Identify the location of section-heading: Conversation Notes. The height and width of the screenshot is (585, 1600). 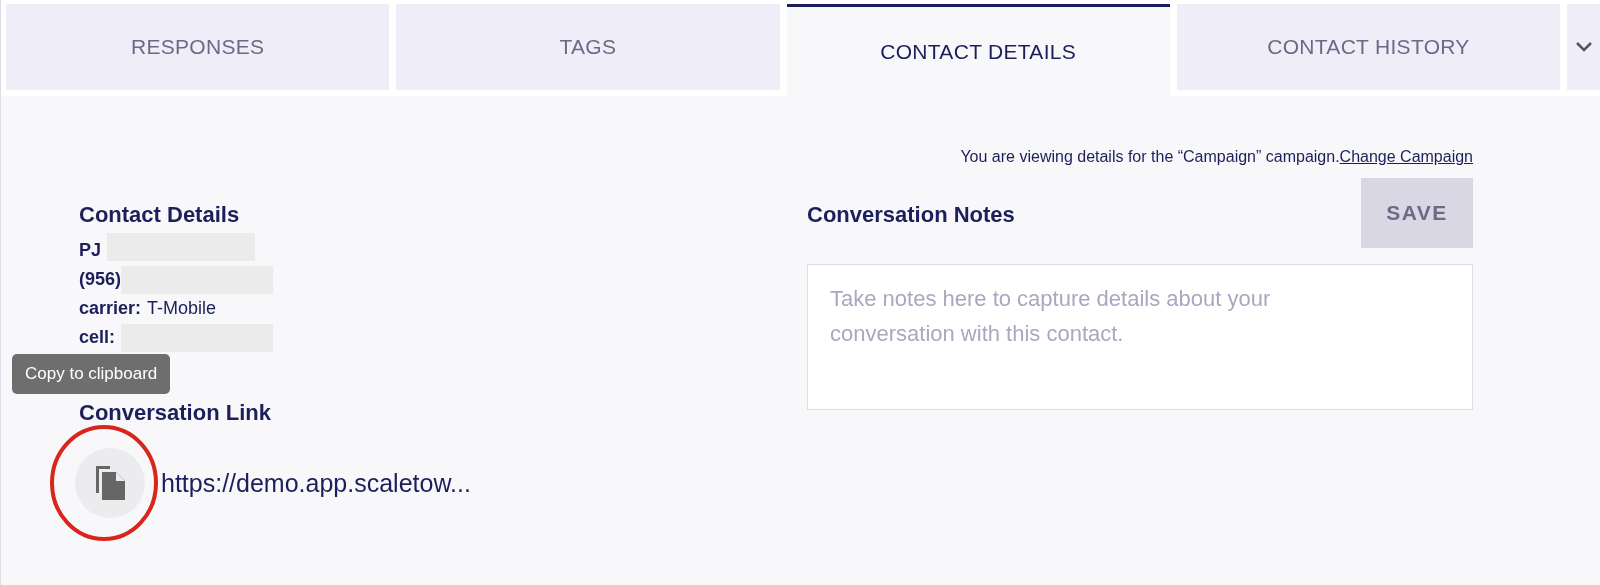
(911, 215).